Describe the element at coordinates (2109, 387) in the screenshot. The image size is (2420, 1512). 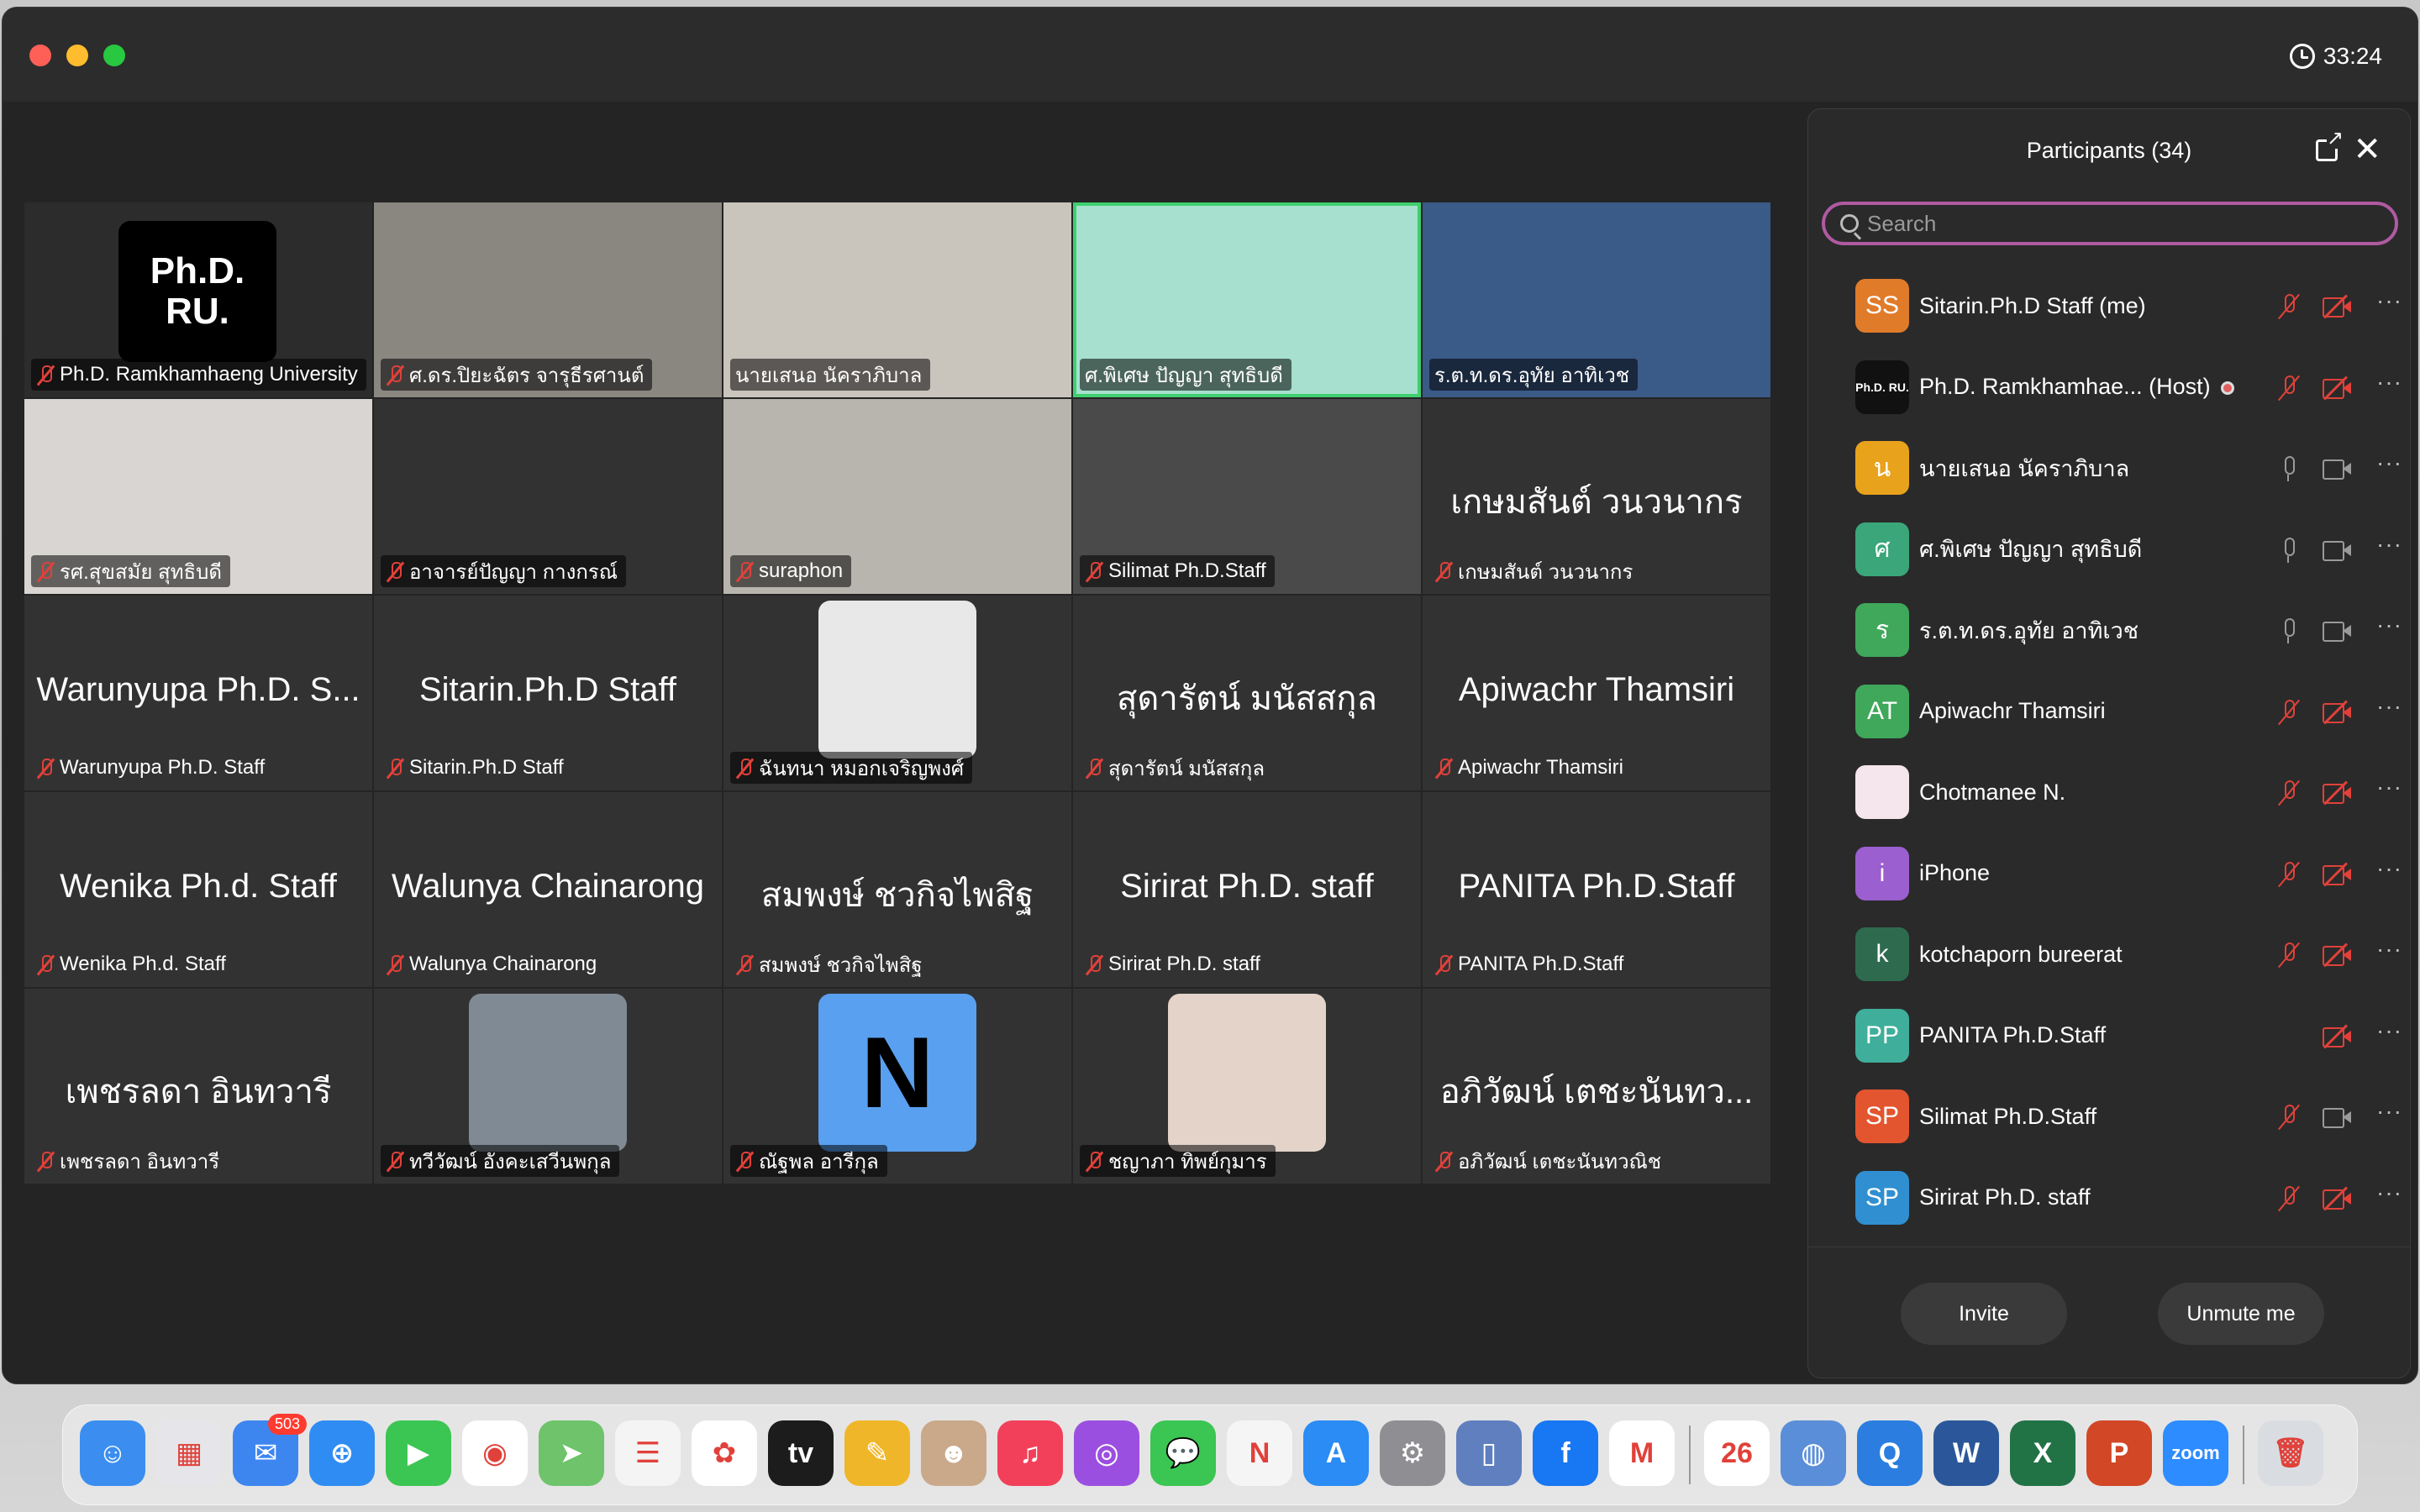
I see `participant-row: Ph.D. RU. Ph.D. Ramkhamhae... (Host) ···` at that location.